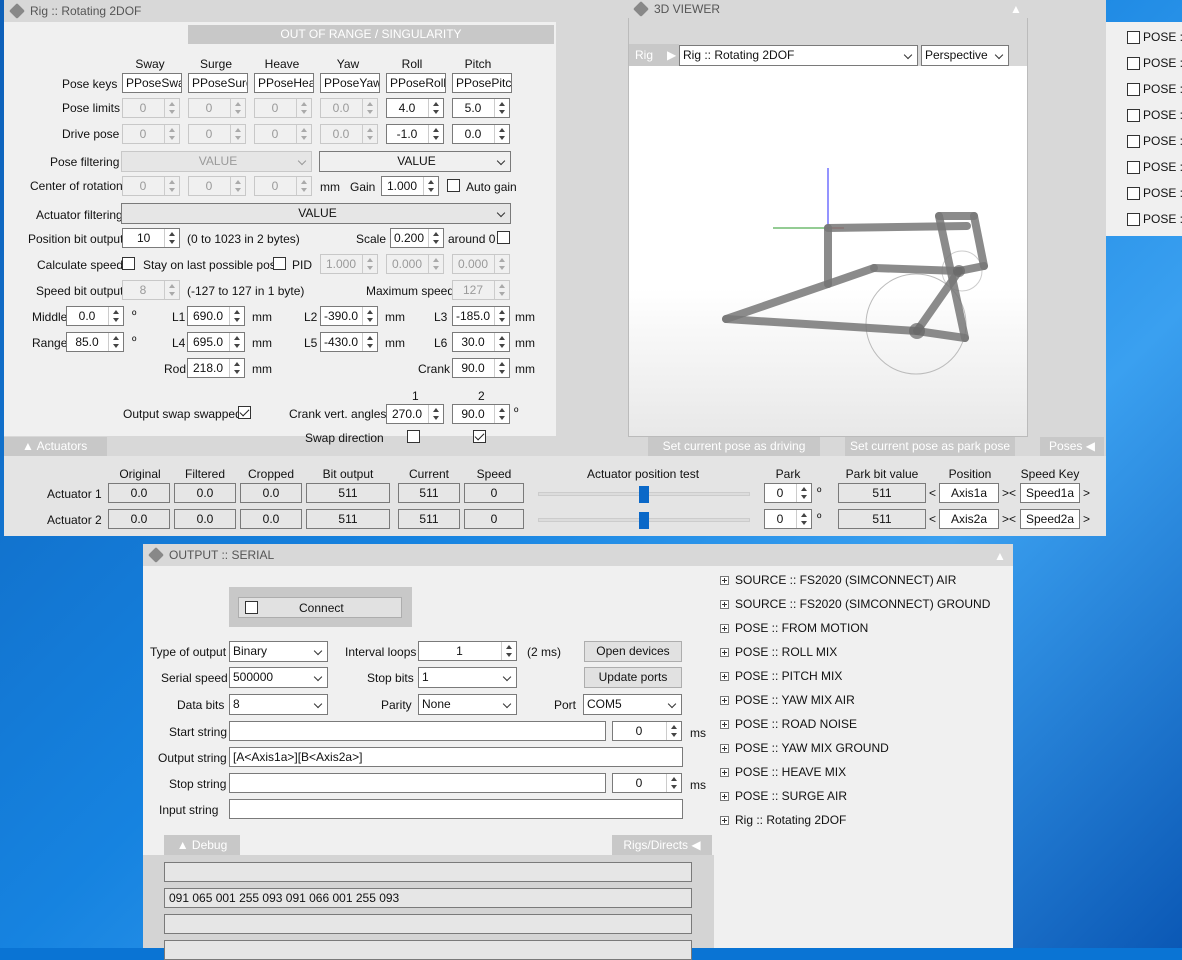  Describe the element at coordinates (467, 651) in the screenshot. I see `interval-loops-stepper: 1` at that location.